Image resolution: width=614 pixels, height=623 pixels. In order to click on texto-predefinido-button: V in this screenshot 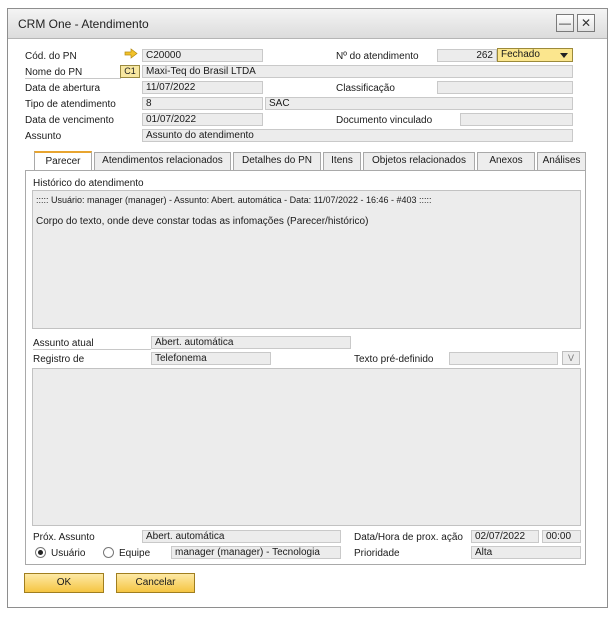, I will do `click(571, 358)`.